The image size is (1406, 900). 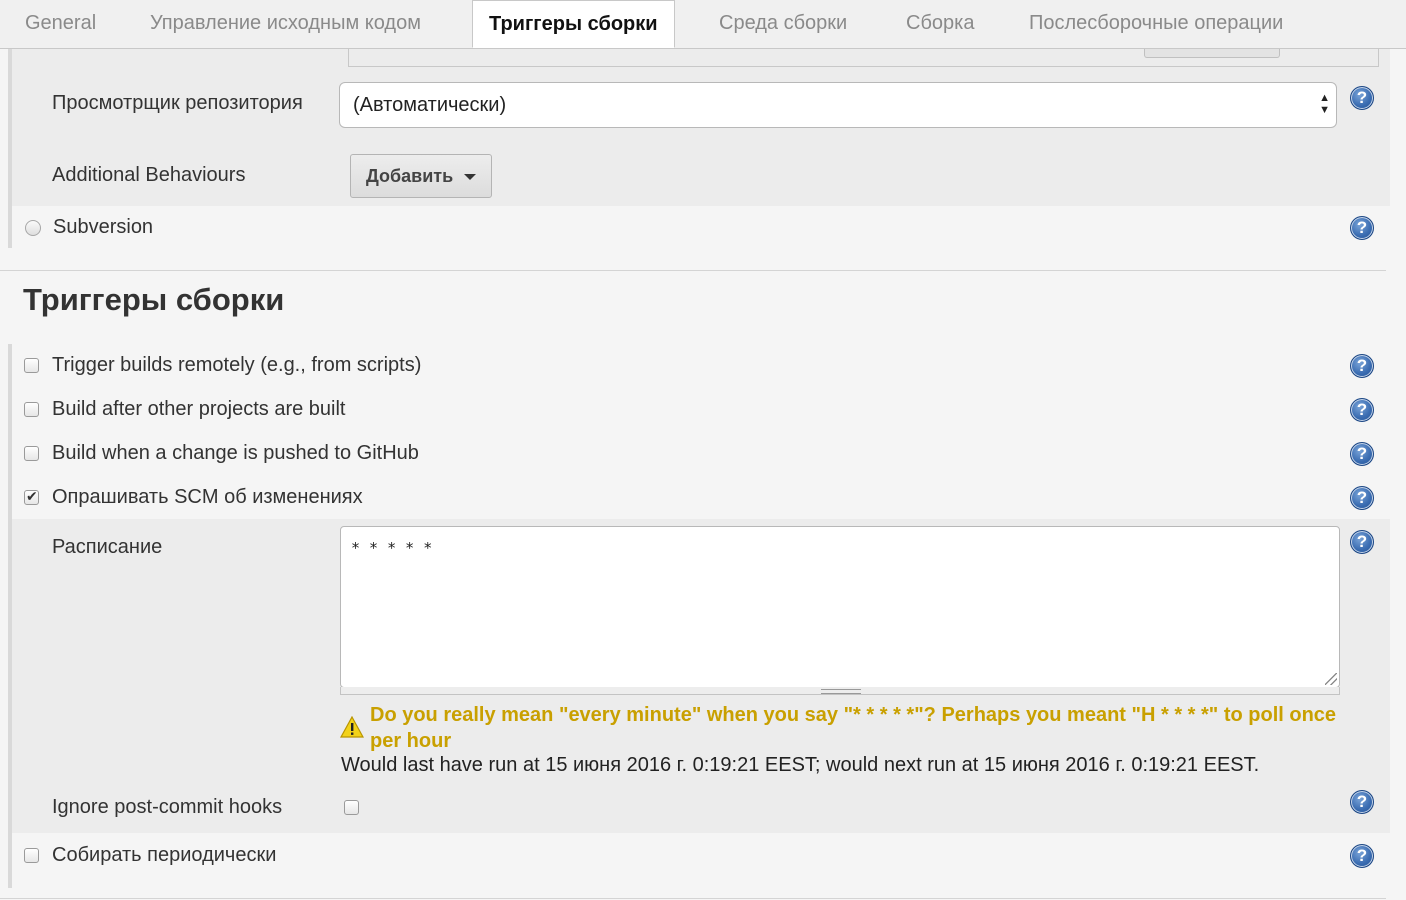 I want to click on resize-grip-icon, so click(x=1331, y=679).